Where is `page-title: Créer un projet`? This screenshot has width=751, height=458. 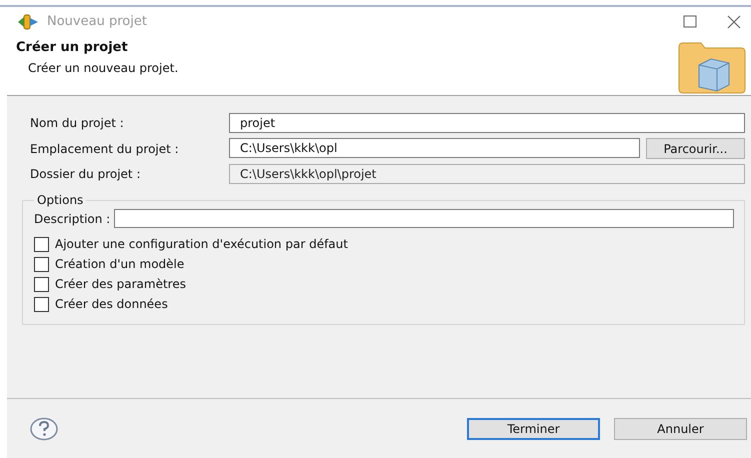 page-title: Créer un projet is located at coordinates (72, 47).